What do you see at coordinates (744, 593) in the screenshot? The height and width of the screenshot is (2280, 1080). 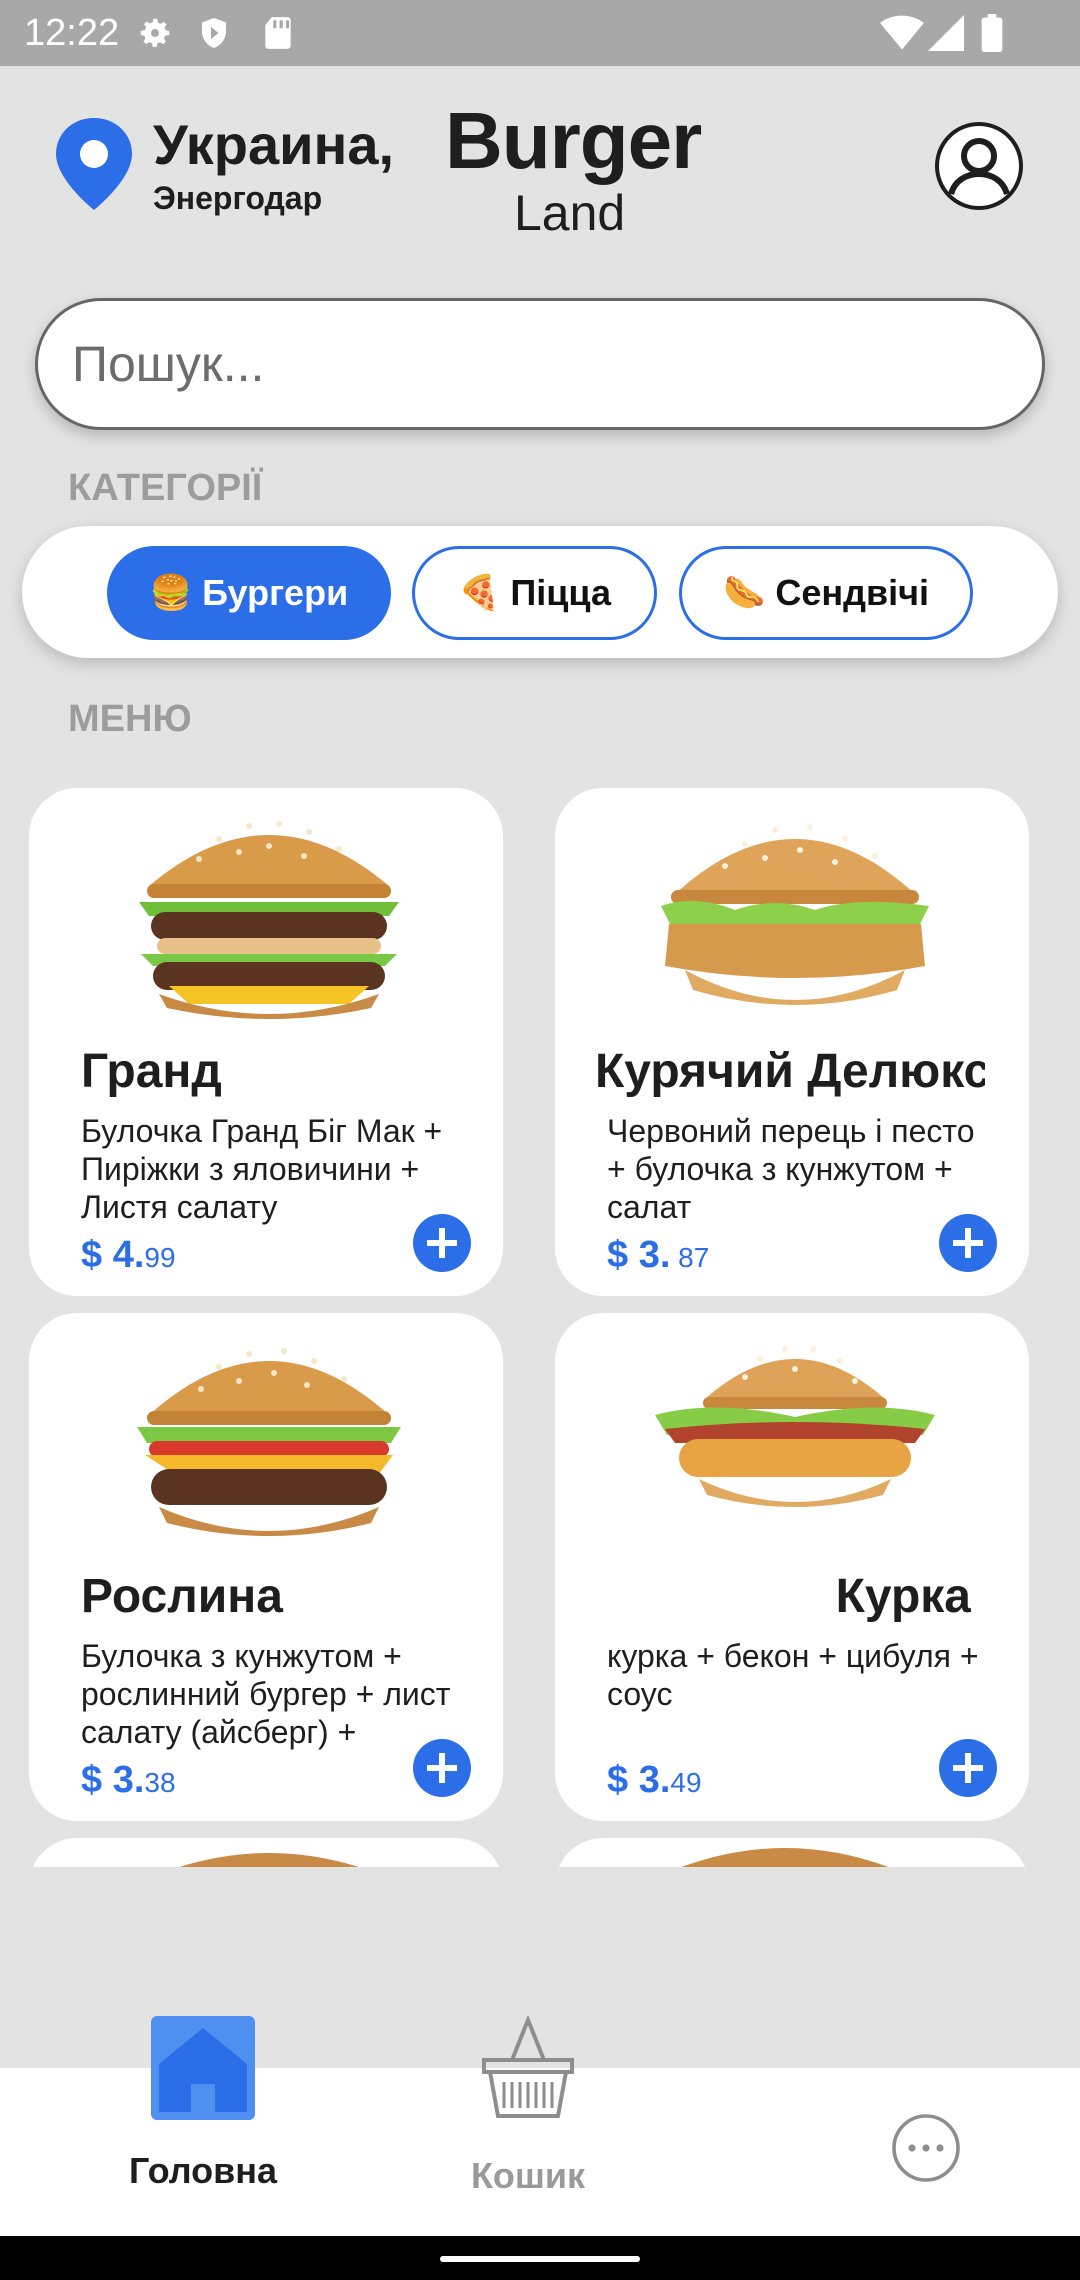 I see `hotdog-icon: 🌭` at bounding box center [744, 593].